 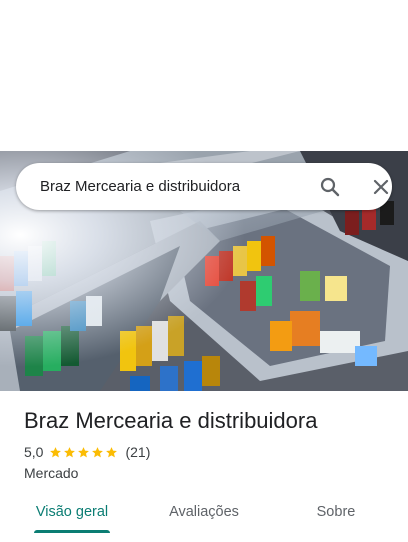 What do you see at coordinates (140, 186) in the screenshot?
I see `search-input: Braz Mercearia e distribuidora` at bounding box center [140, 186].